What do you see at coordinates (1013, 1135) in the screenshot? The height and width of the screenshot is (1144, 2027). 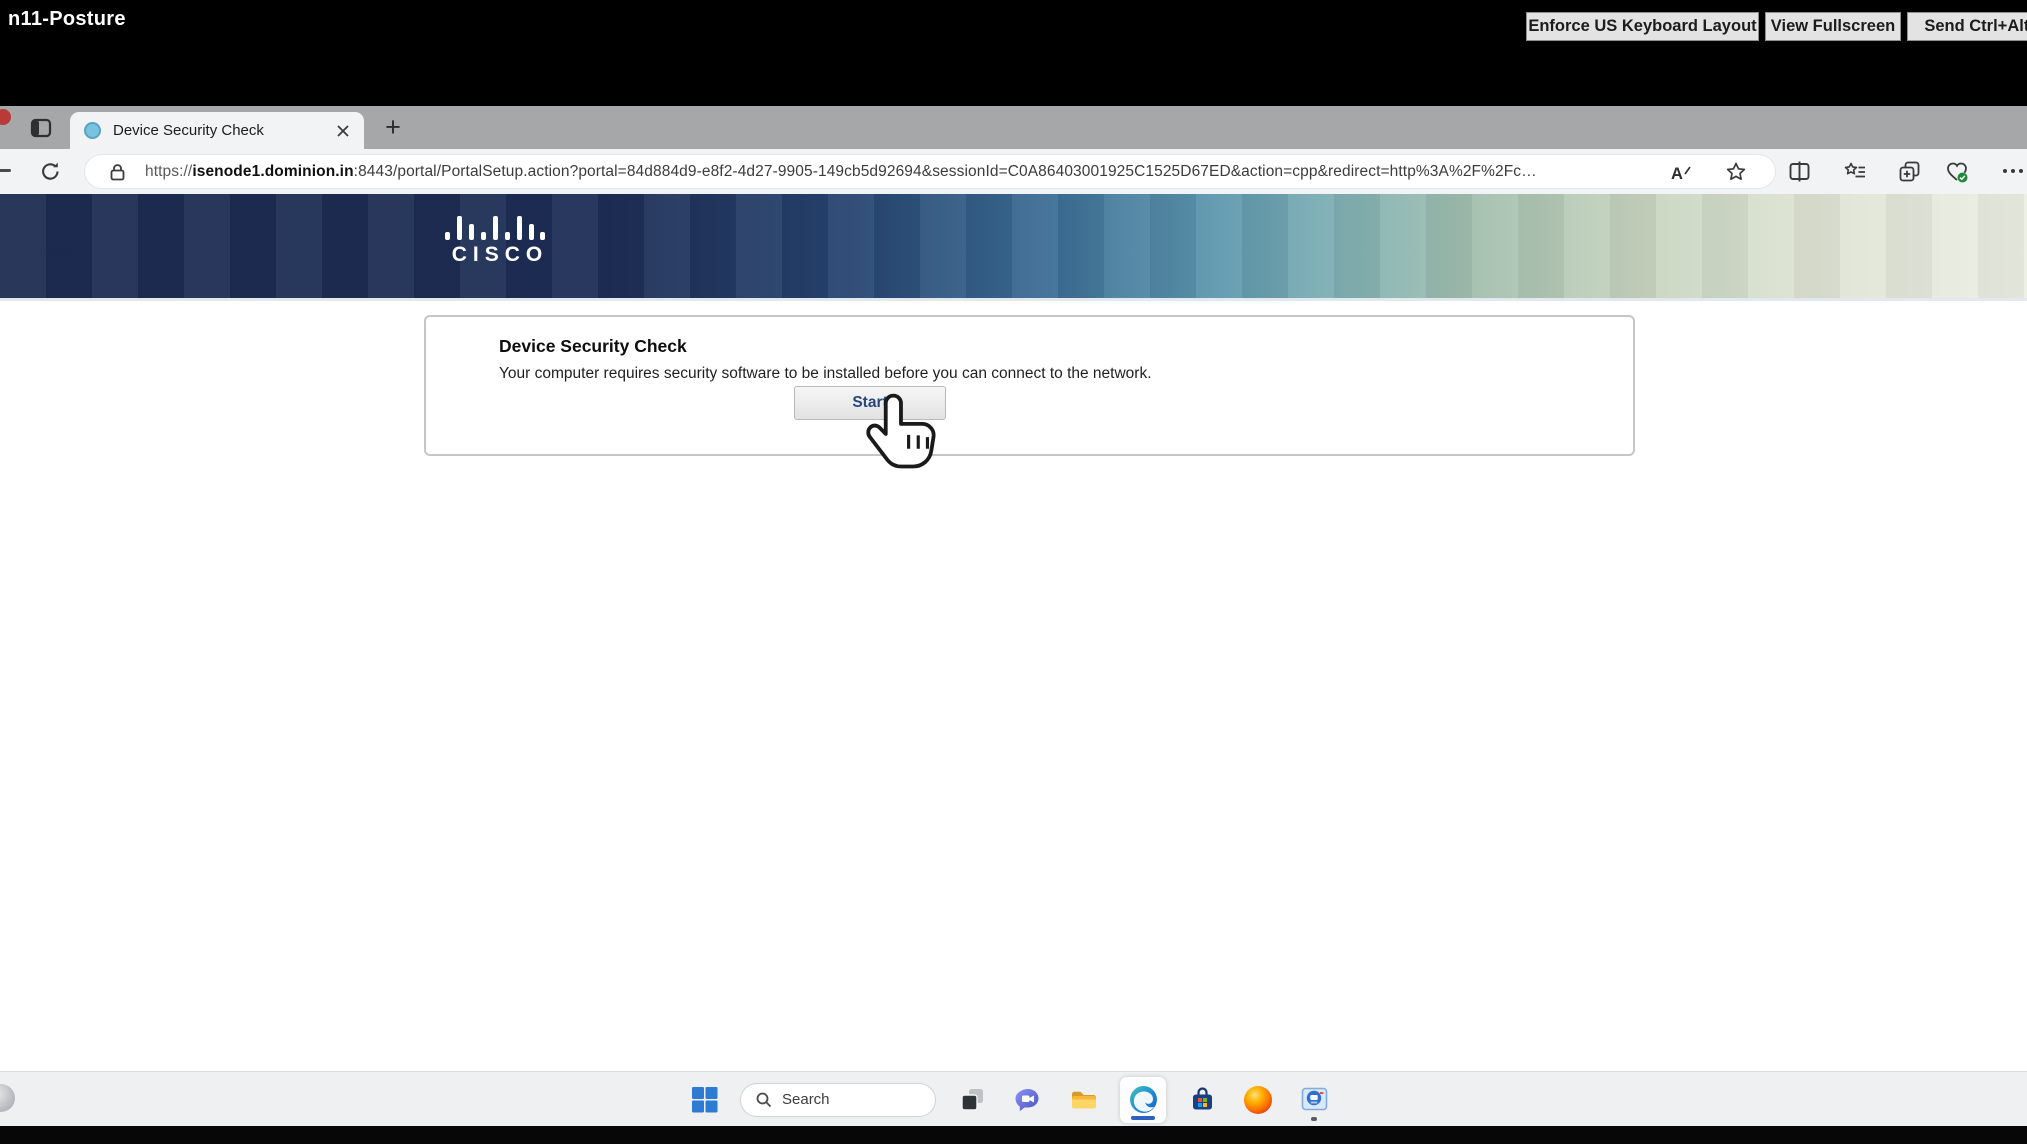 I see `letterbox-strip` at bounding box center [1013, 1135].